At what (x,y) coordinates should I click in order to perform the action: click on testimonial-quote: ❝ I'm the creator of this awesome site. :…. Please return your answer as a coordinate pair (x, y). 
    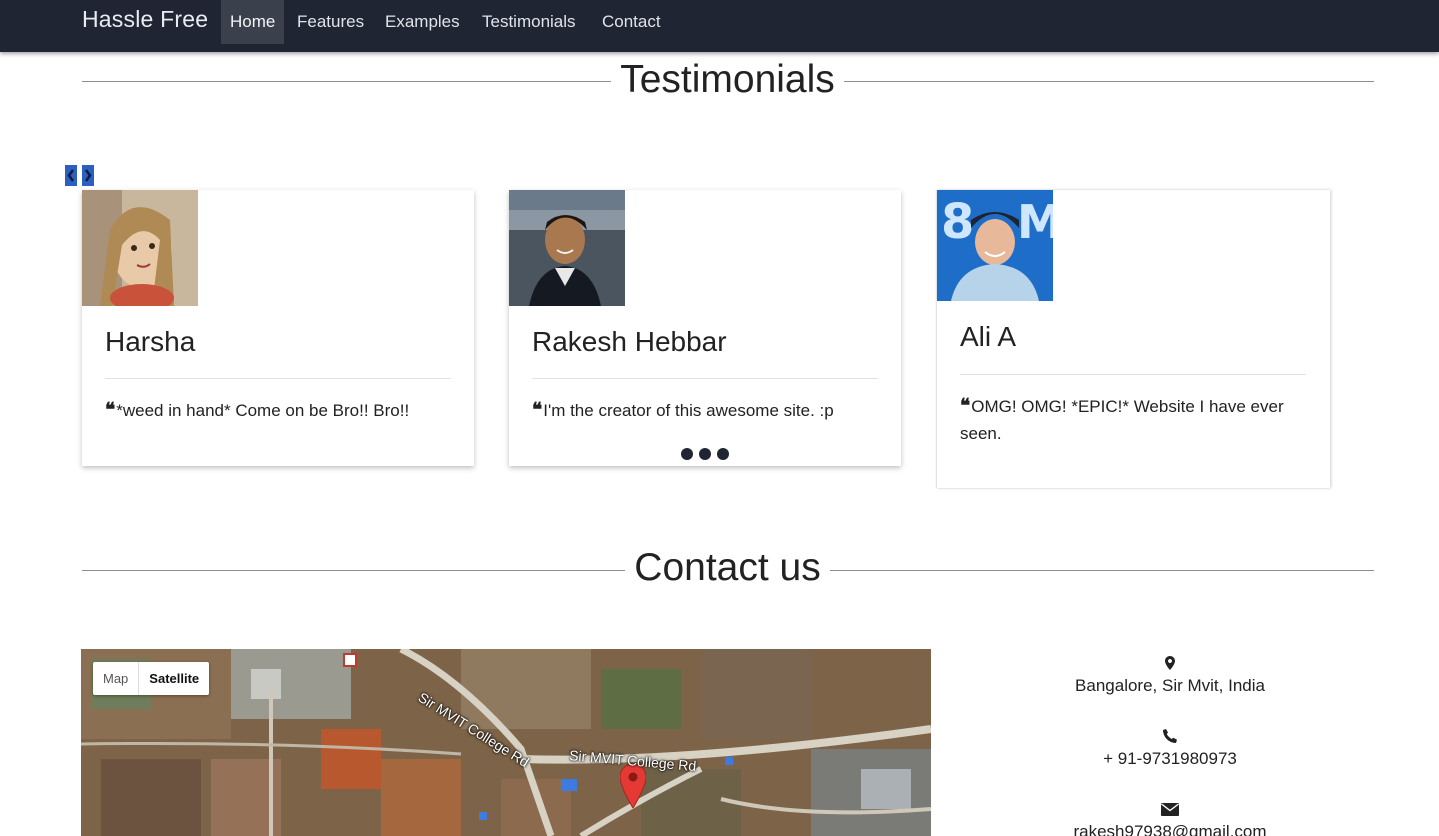
    Looking at the image, I should click on (705, 410).